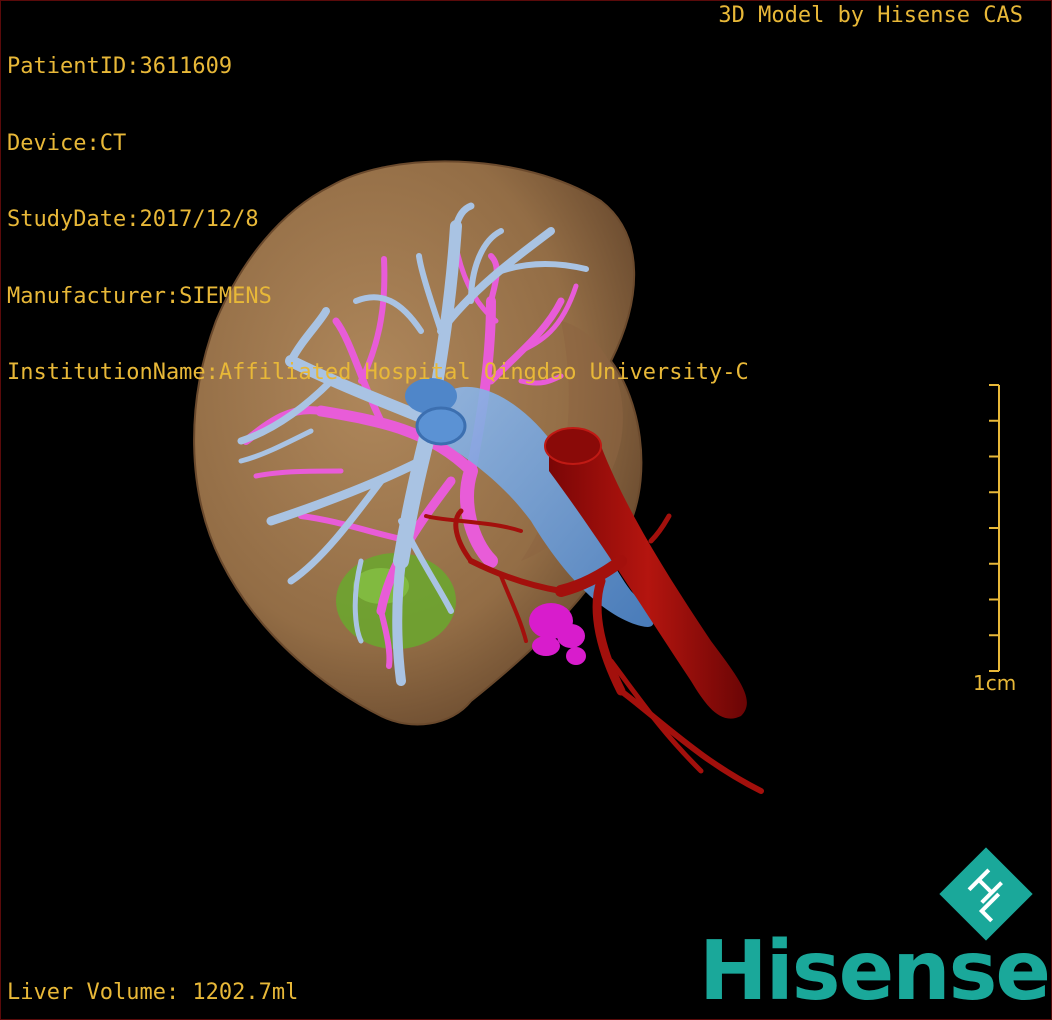  What do you see at coordinates (153, 992) in the screenshot?
I see `liver-volume: Liver Volume: 1202.7ml` at bounding box center [153, 992].